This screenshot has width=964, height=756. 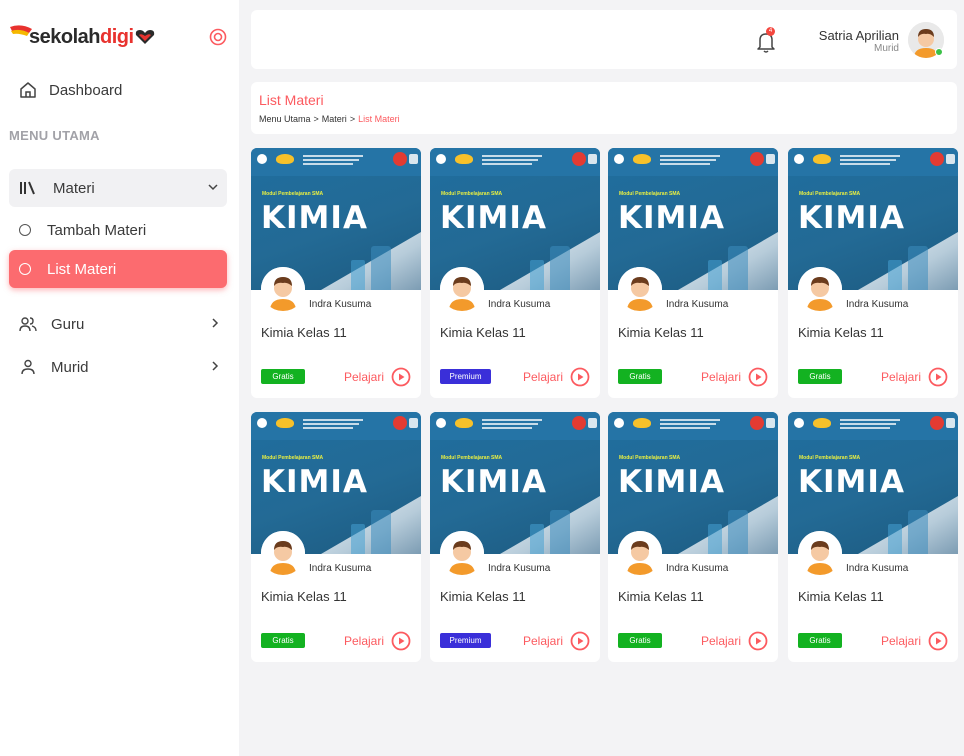 What do you see at coordinates (116, 36) in the screenshot?
I see `brand-part2: digi` at bounding box center [116, 36].